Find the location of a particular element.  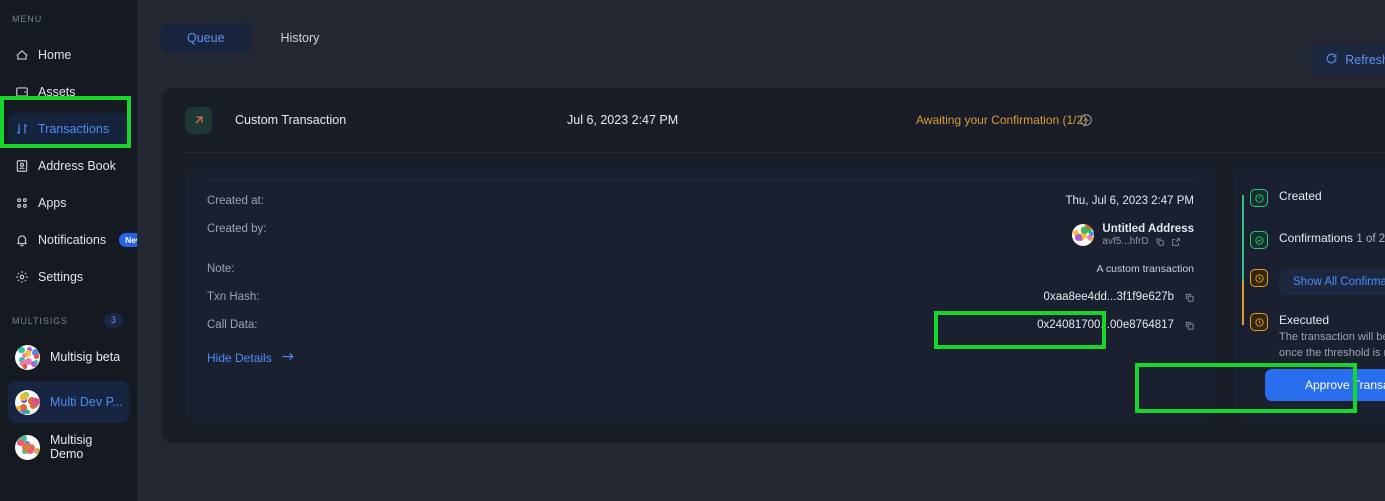

sidebar-item-address-book: Address Book is located at coordinates (68, 166).